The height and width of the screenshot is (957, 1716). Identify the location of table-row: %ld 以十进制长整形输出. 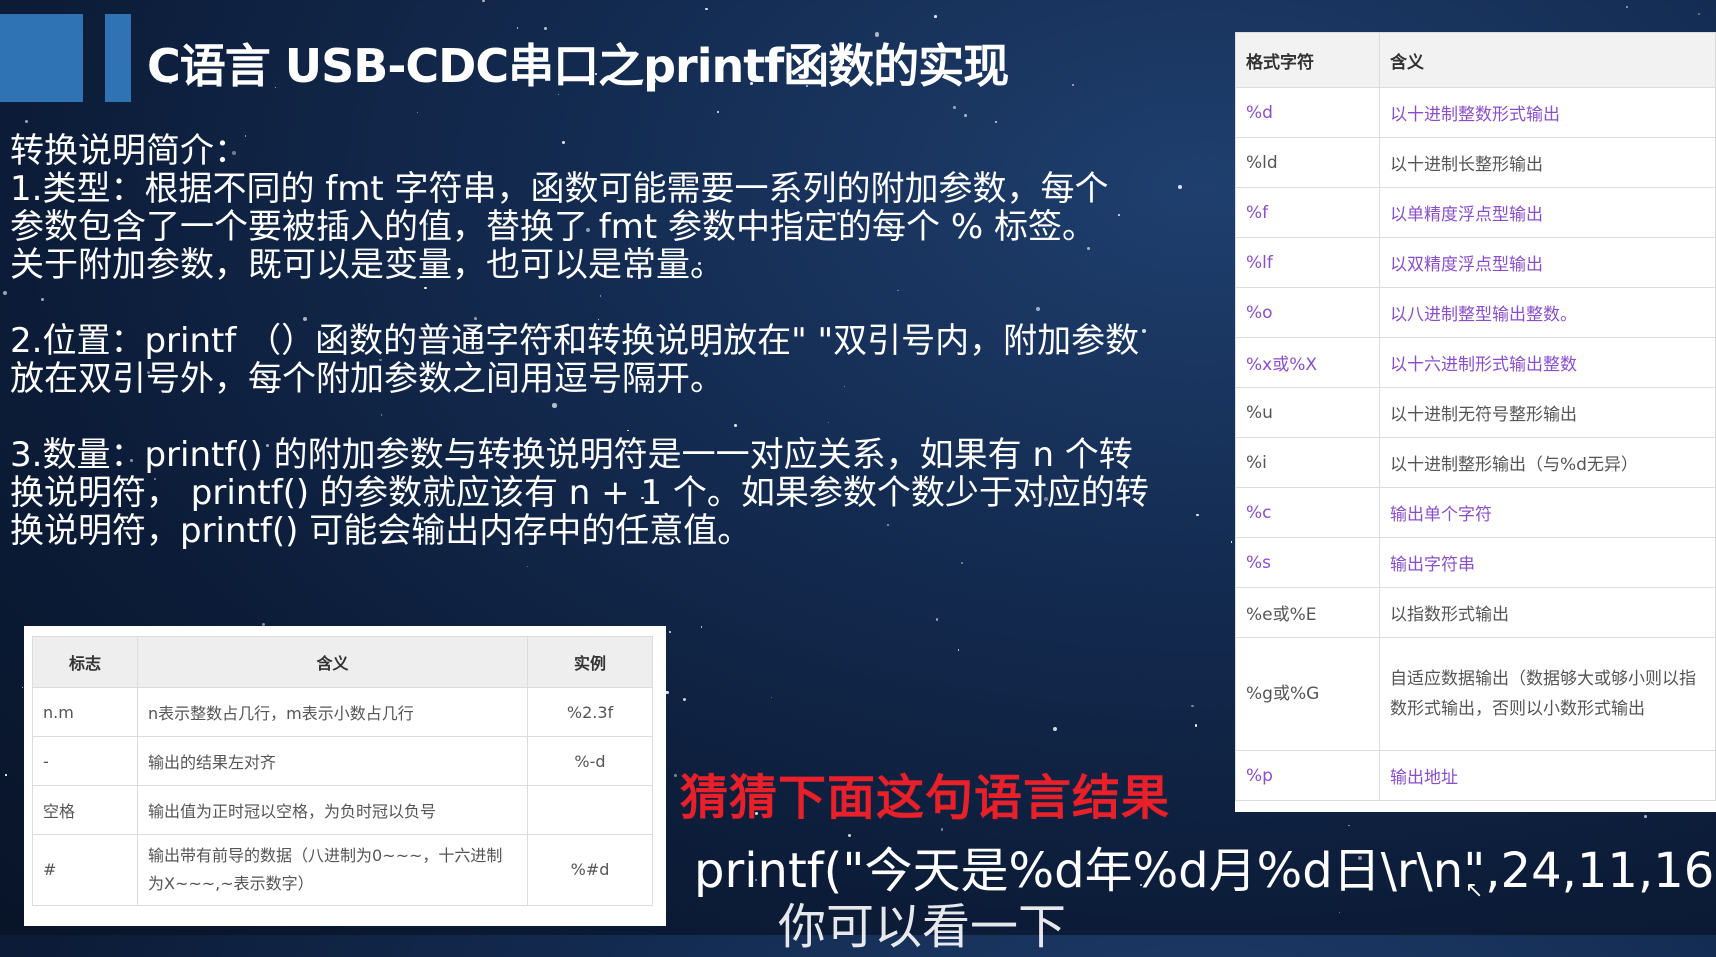
(1475, 162).